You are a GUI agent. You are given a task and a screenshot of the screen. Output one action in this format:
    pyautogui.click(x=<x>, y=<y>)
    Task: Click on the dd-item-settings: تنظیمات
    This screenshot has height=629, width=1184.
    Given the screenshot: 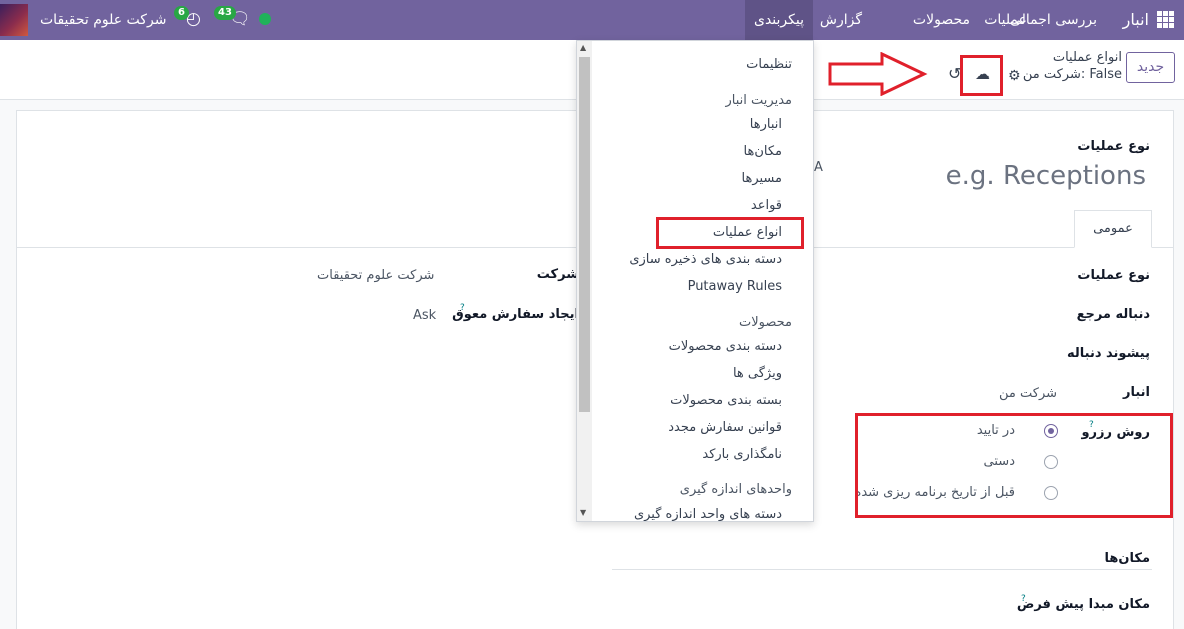 What is the action you would take?
    pyautogui.click(x=769, y=64)
    